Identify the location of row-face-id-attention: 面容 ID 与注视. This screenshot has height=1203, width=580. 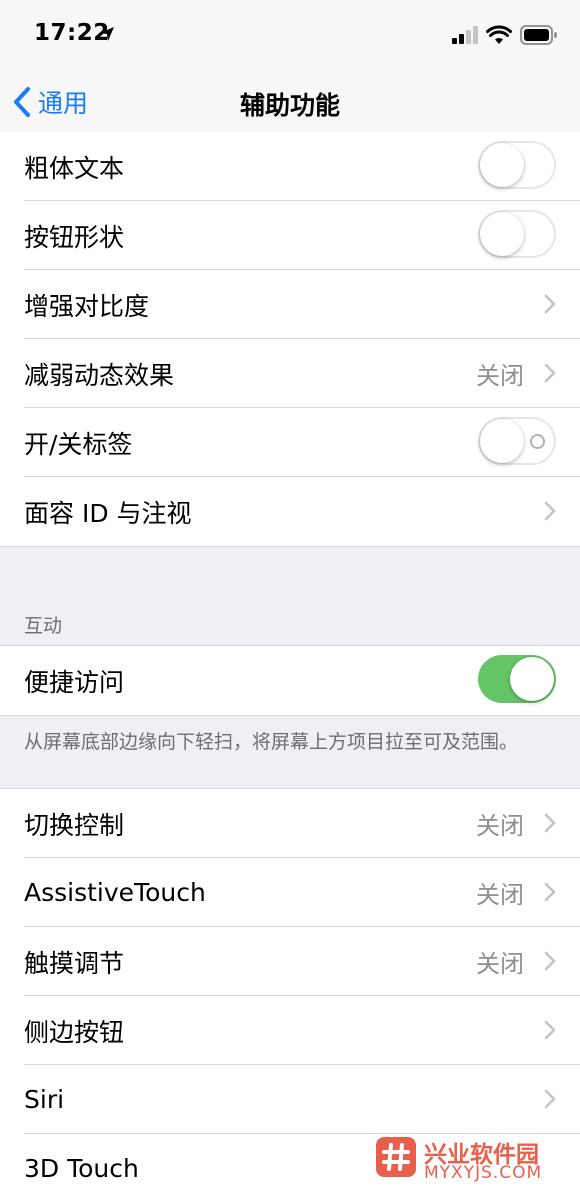
(290, 511).